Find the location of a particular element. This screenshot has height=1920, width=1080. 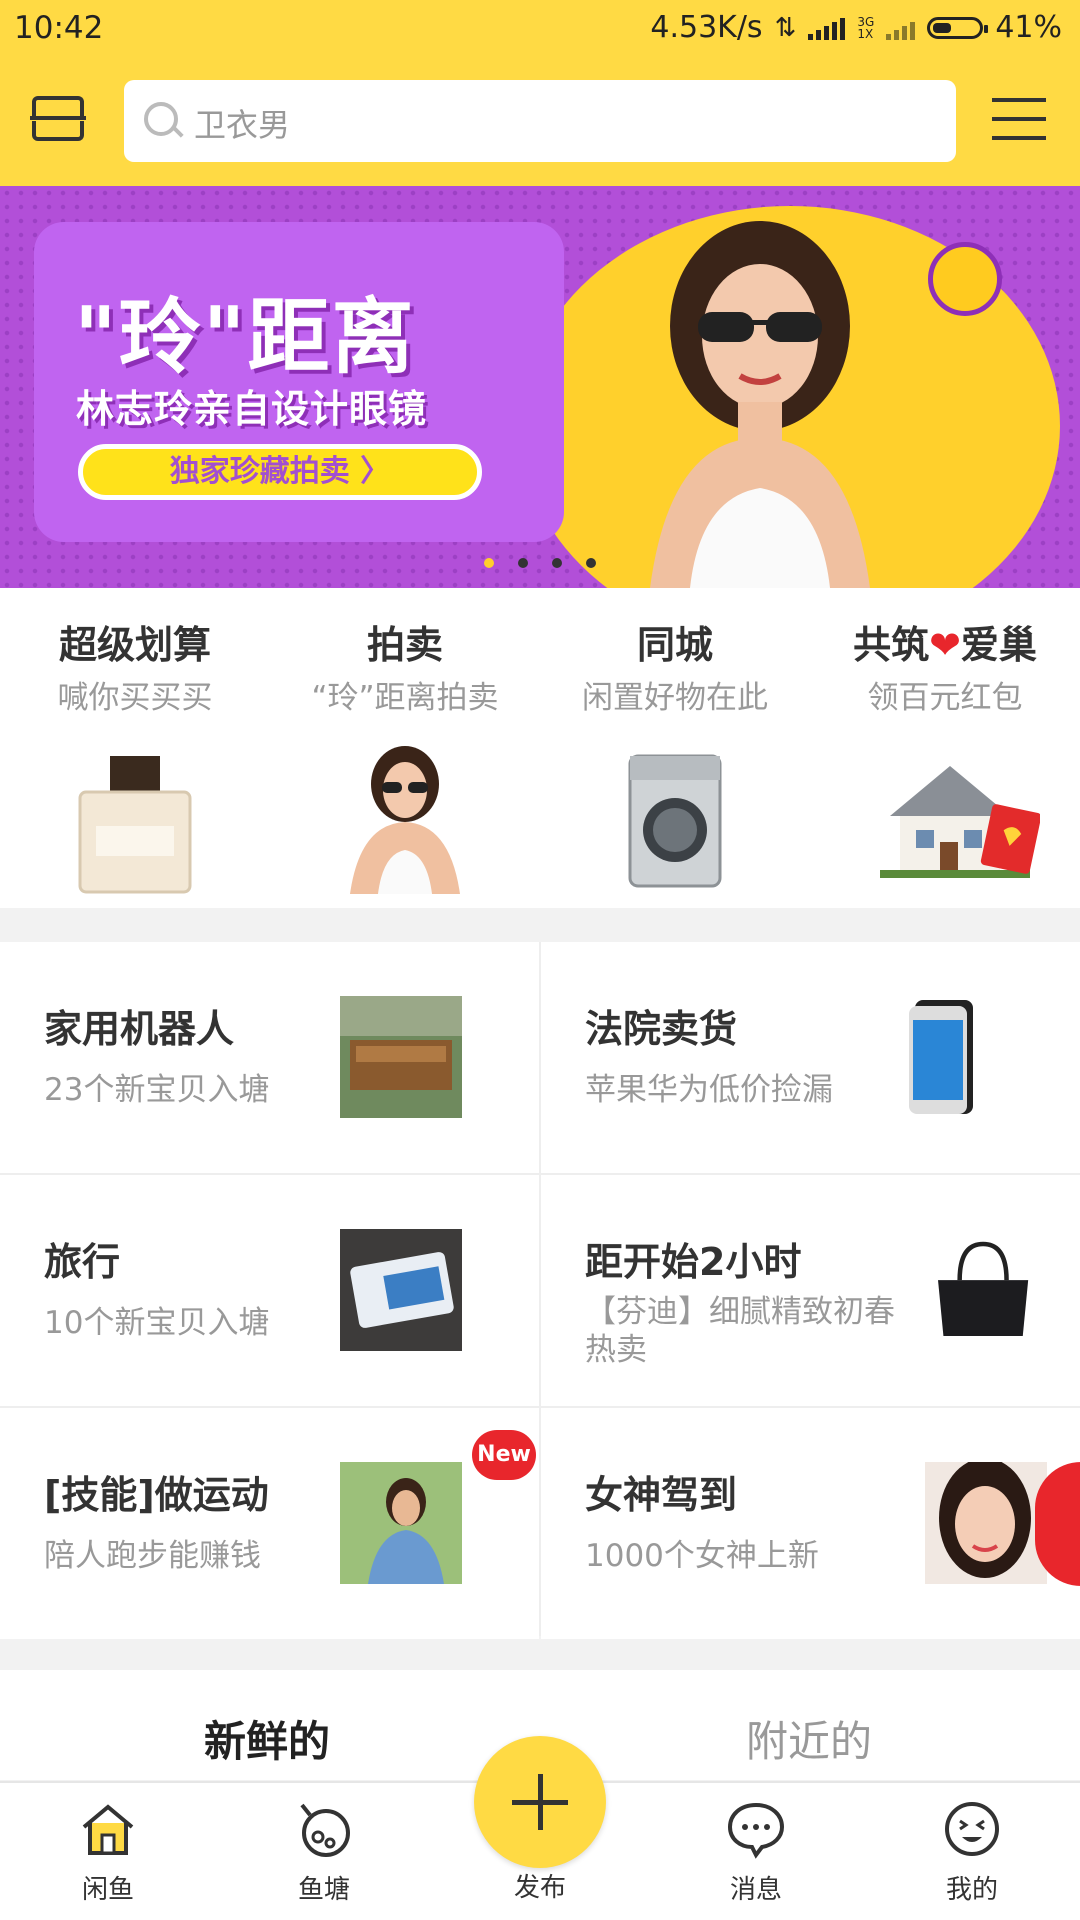

quick-item-local: 同城 闲置好物在此 is located at coordinates (675, 748).